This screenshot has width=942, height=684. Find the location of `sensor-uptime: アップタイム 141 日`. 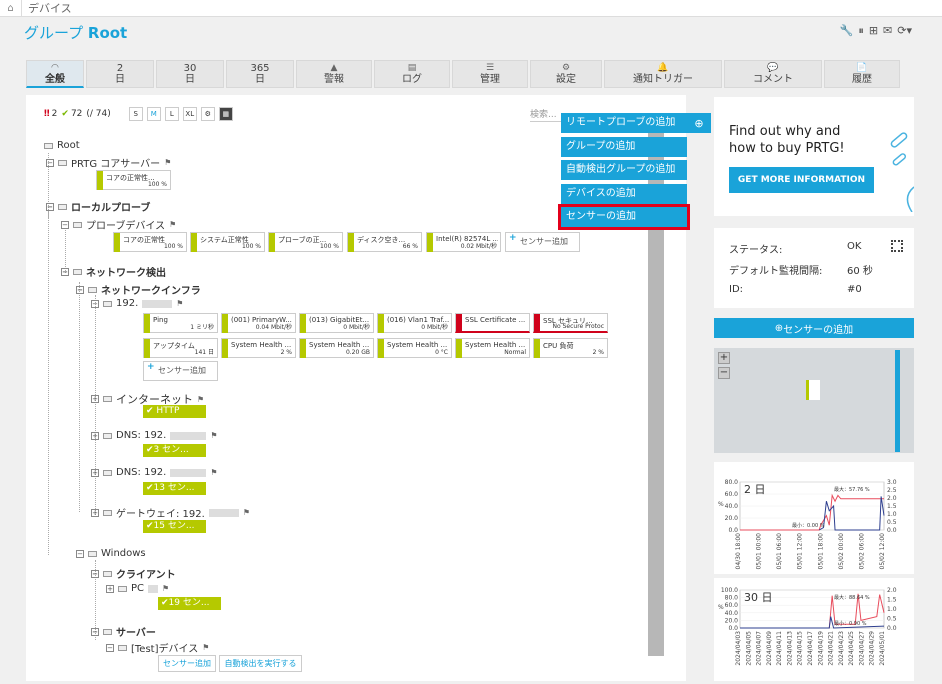

sensor-uptime: アップタイム 141 日 is located at coordinates (180, 348).